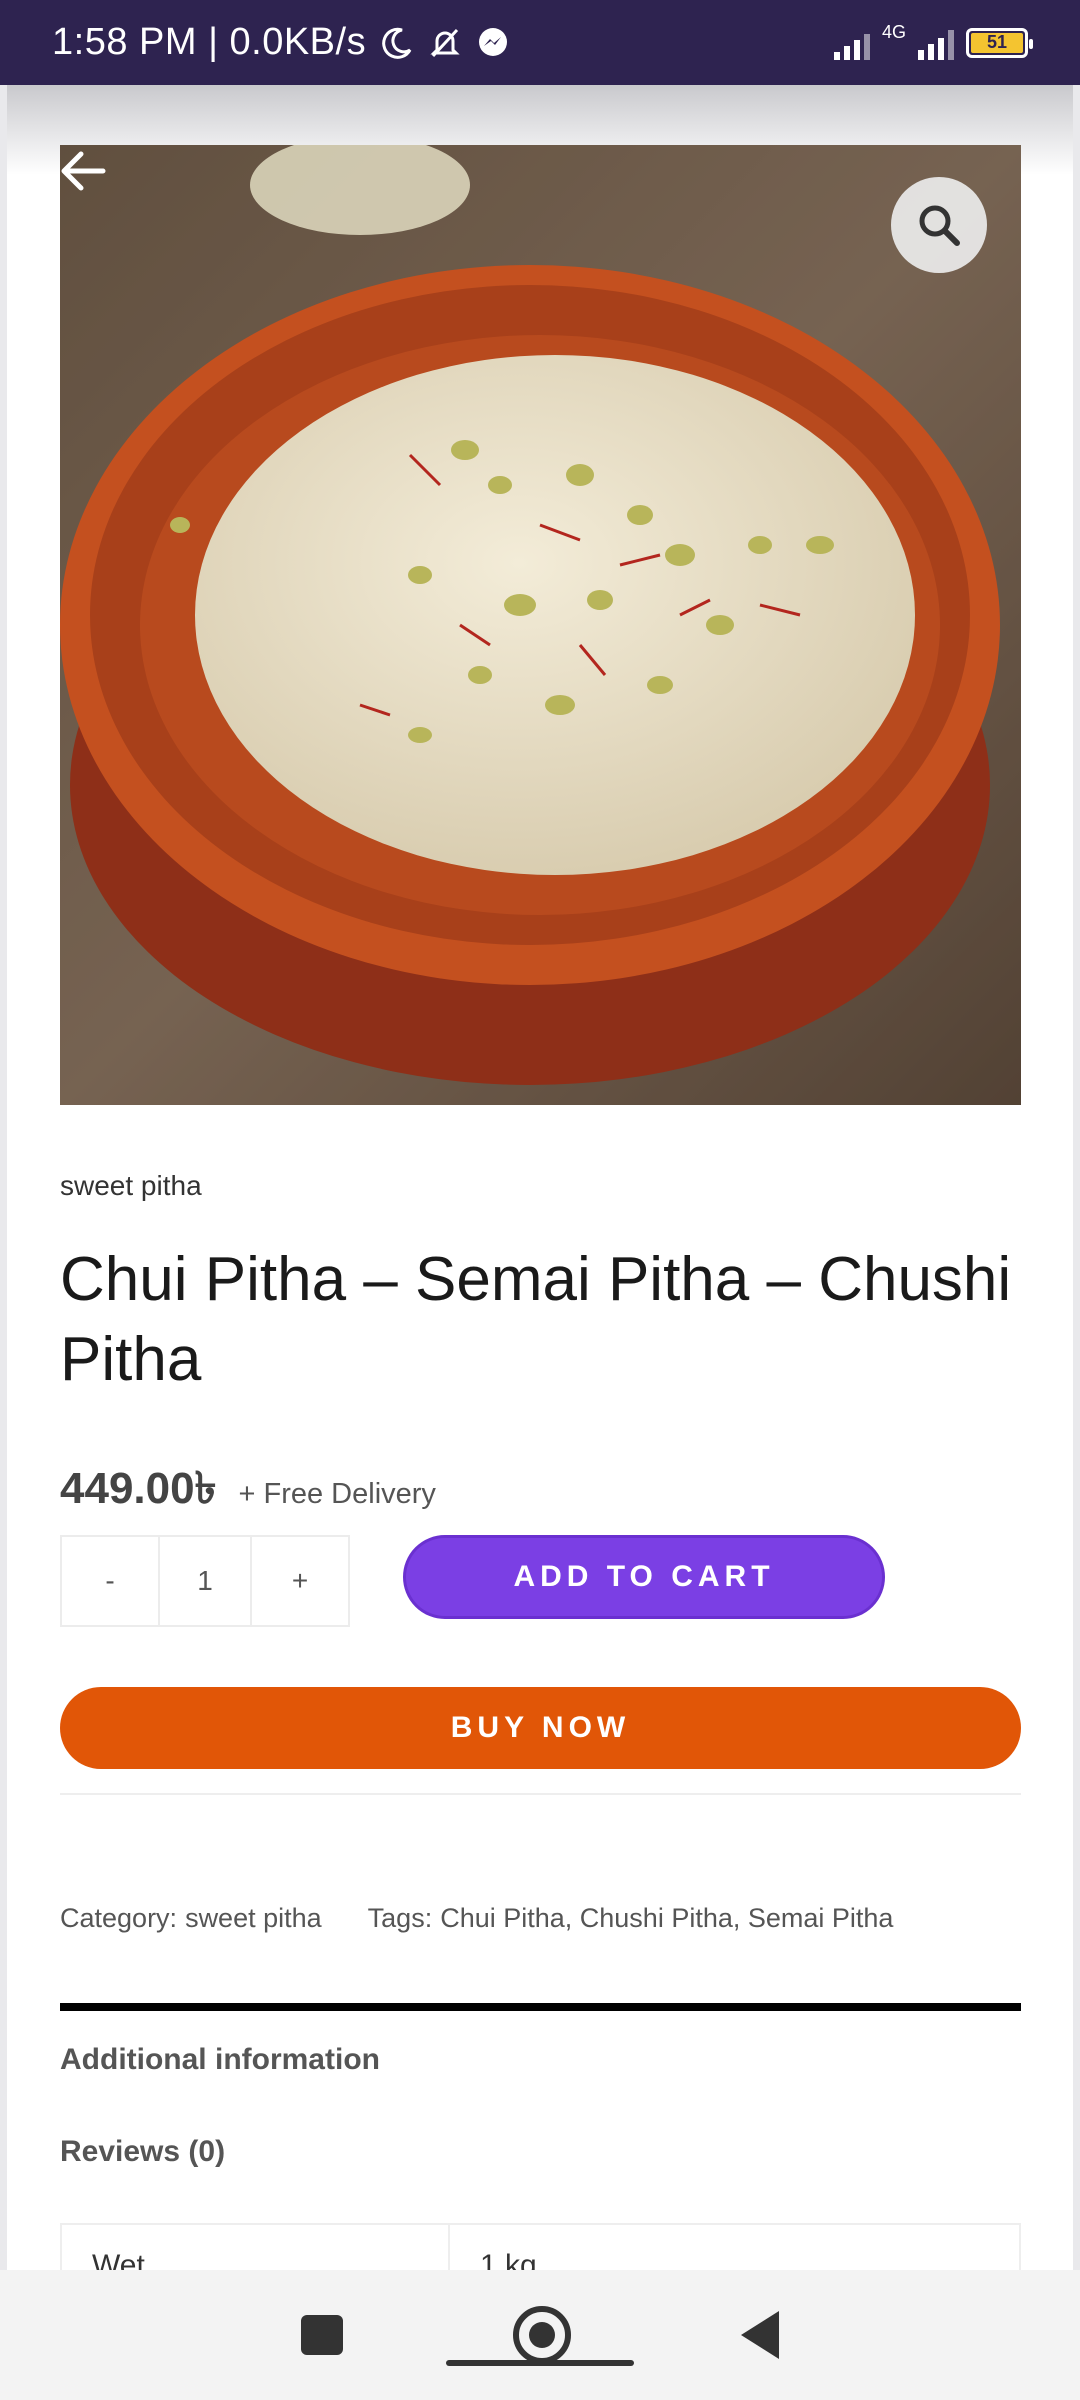 This screenshot has width=1080, height=2400. Describe the element at coordinates (540, 2007) in the screenshot. I see `tabs-divider` at that location.